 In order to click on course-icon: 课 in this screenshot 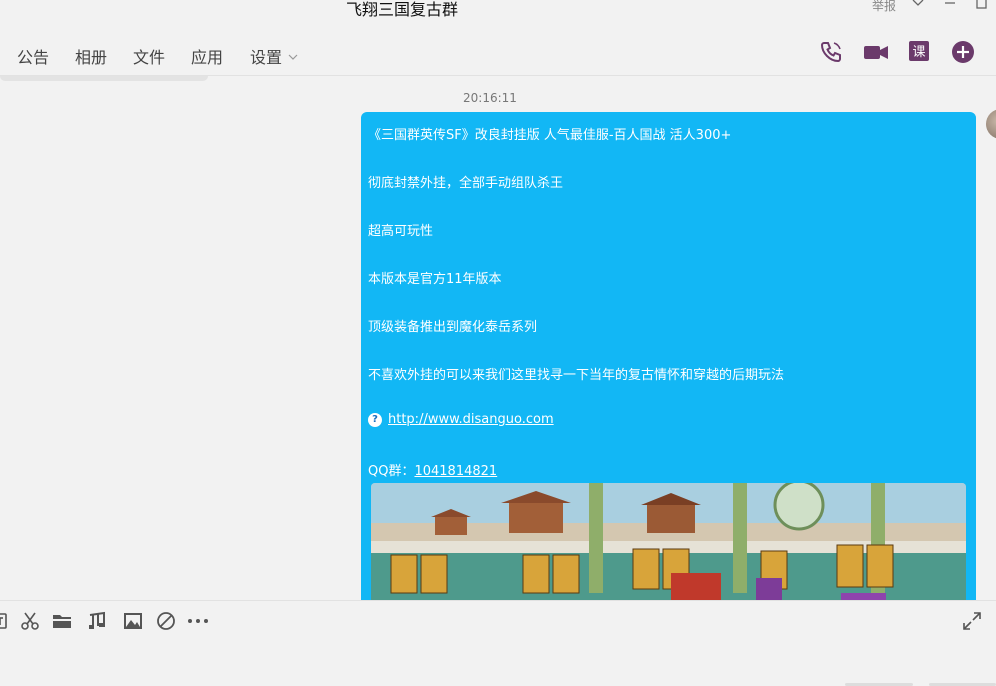, I will do `click(920, 52)`.